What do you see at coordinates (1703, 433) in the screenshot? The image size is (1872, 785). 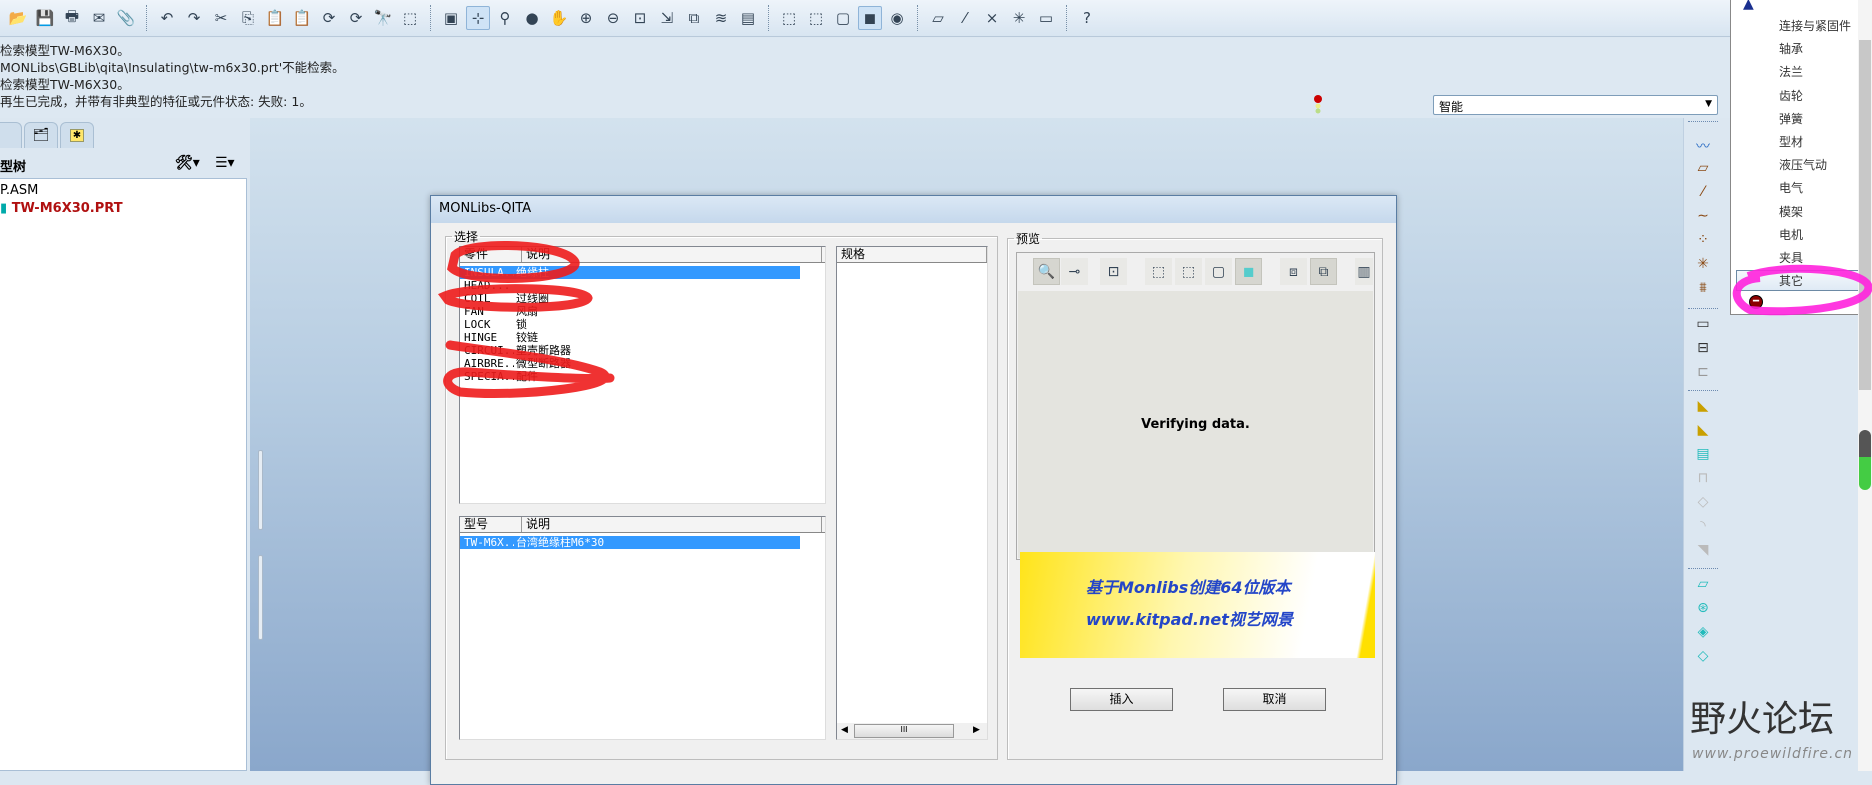 I see `assemble-manikin-icon: ◣` at bounding box center [1703, 433].